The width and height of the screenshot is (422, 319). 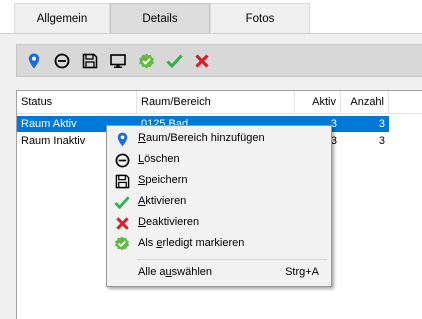 I want to click on menu-item-label: Deaktivieren, so click(x=169, y=222).